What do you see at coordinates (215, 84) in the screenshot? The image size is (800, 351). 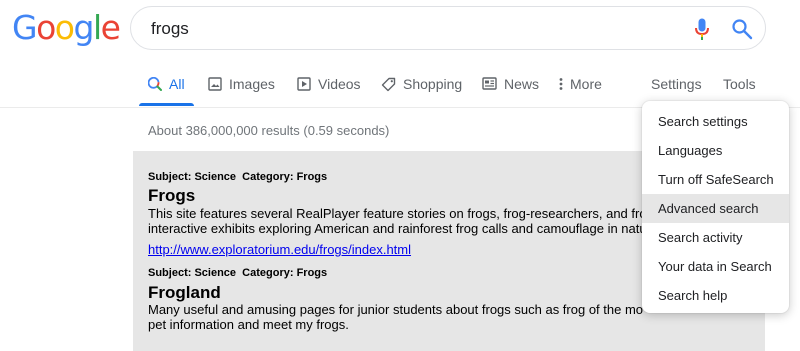 I see `image-icon` at bounding box center [215, 84].